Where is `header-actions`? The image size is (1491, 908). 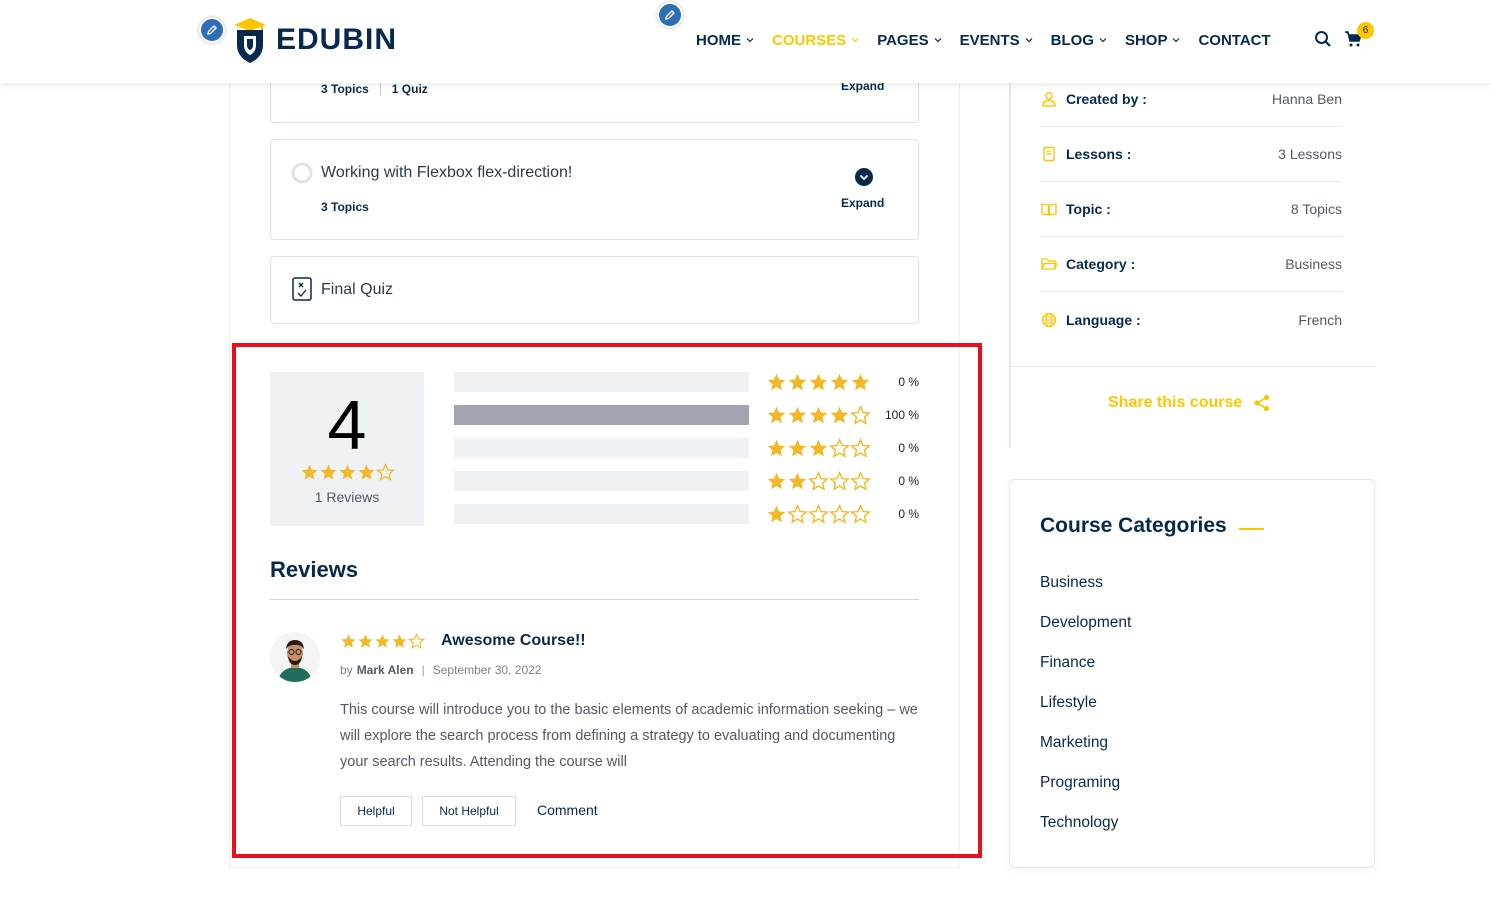 header-actions is located at coordinates (1338, 39).